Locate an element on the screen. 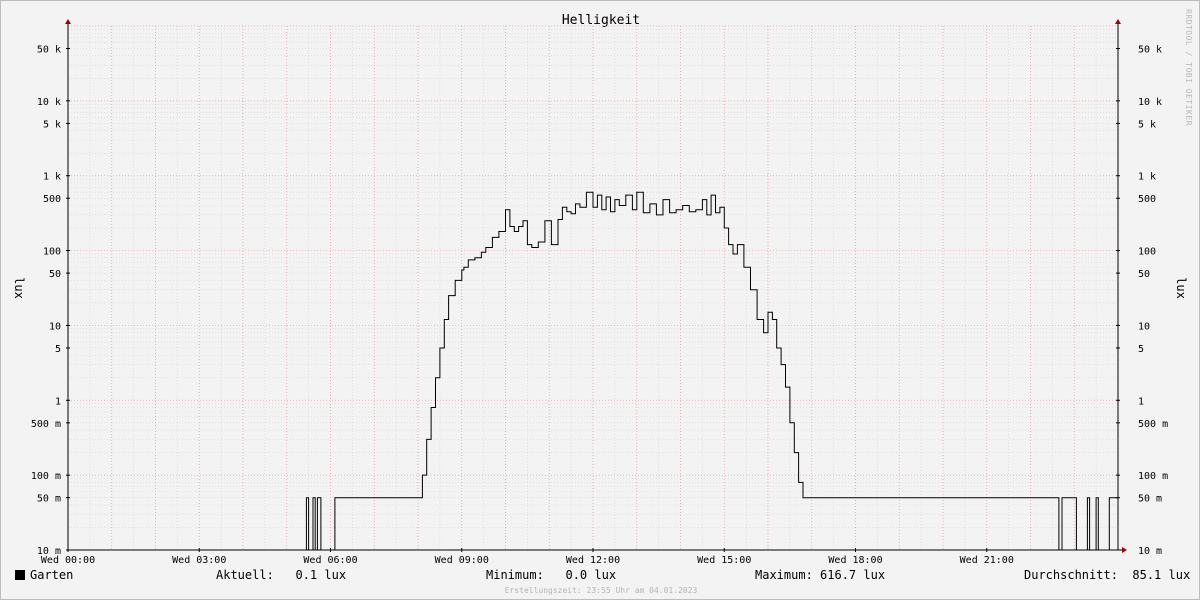 The image size is (1200, 600). y-tick-label-left: 500 is located at coordinates (52, 199).